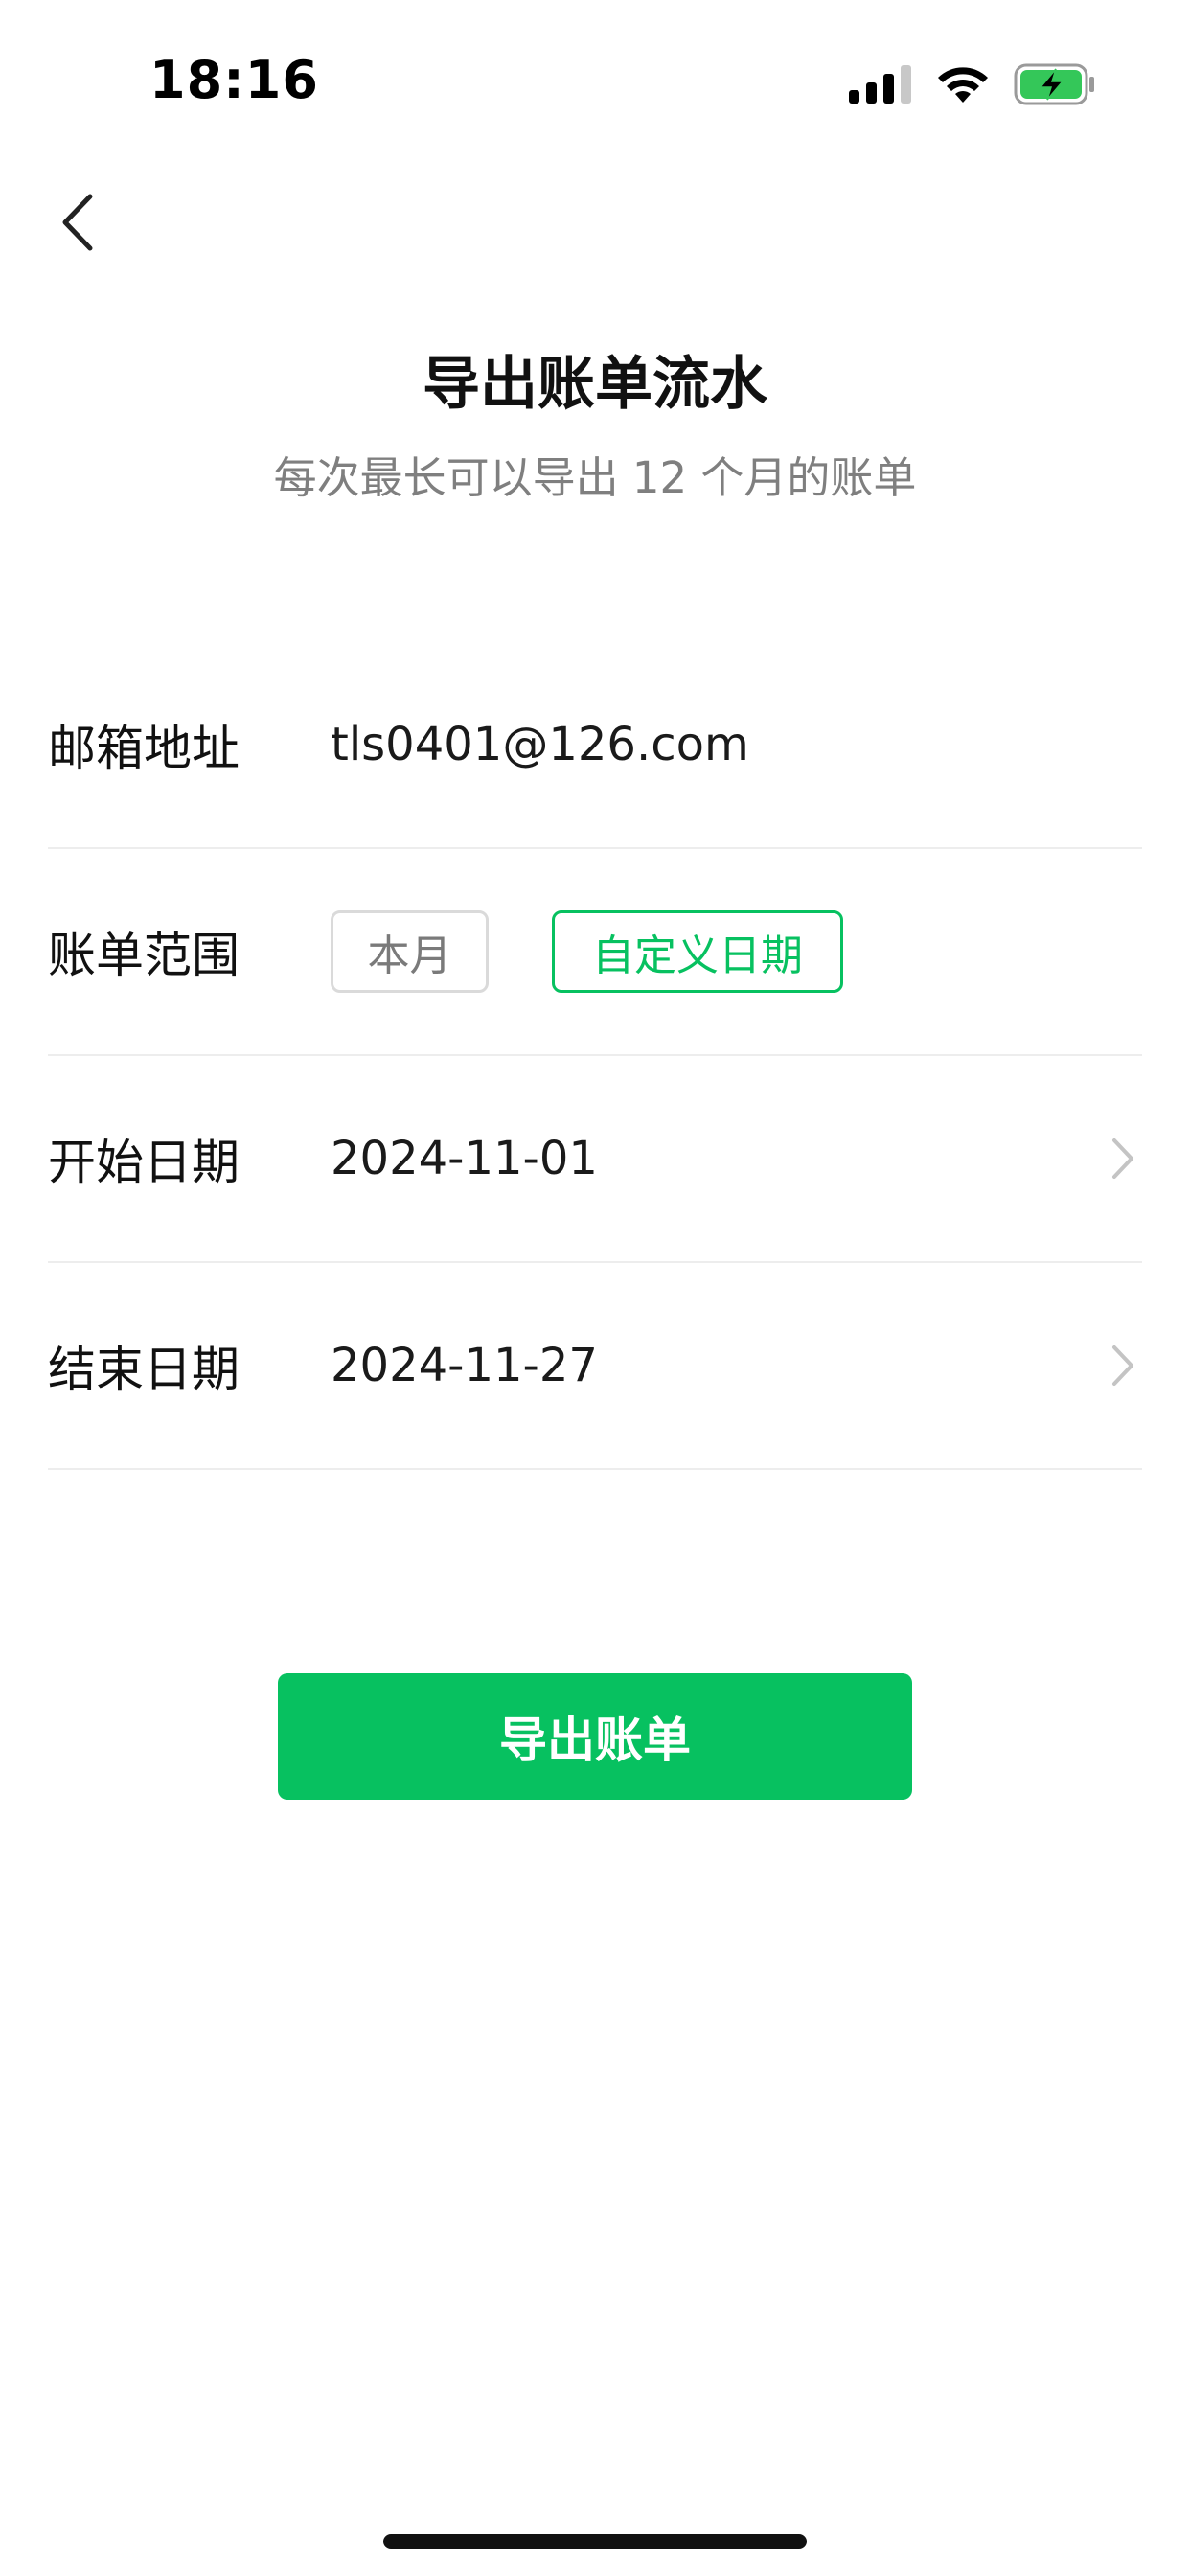 The width and height of the screenshot is (1190, 2576). I want to click on range-row: 账单范围 本月 自定义日期, so click(595, 952).